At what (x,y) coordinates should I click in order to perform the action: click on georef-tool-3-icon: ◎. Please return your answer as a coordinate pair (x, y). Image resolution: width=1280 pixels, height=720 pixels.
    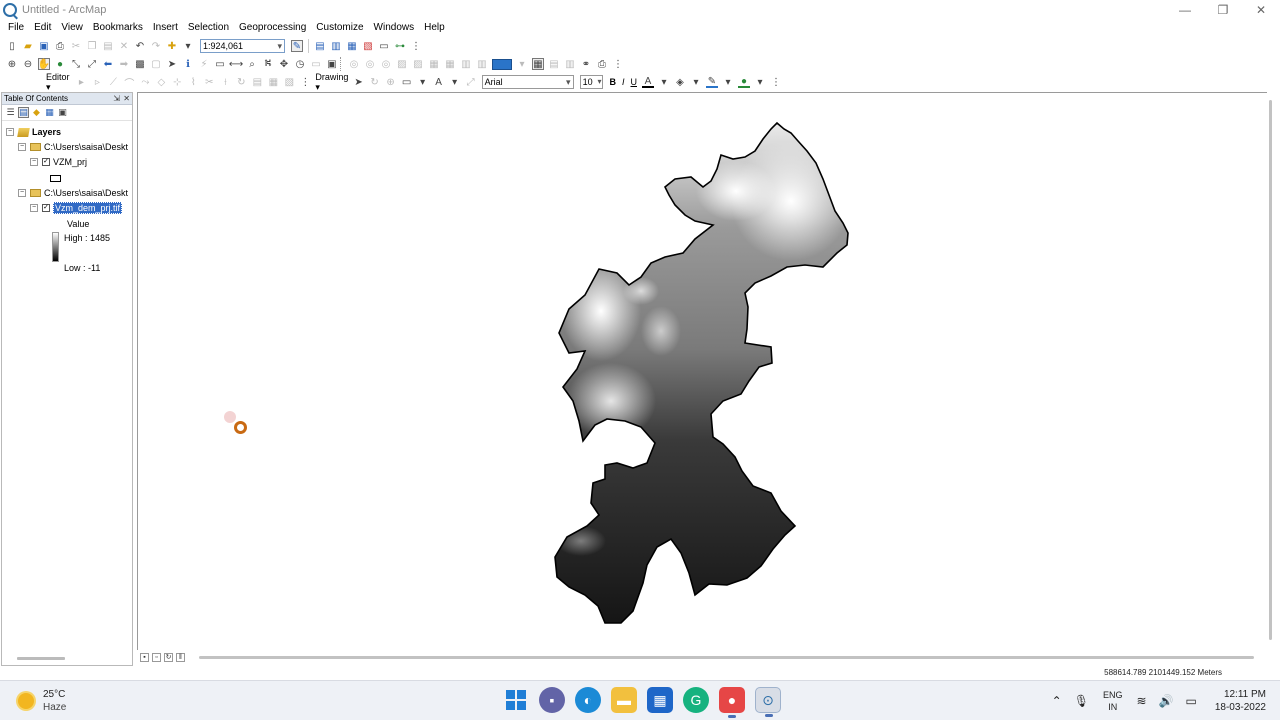
    Looking at the image, I should click on (386, 64).